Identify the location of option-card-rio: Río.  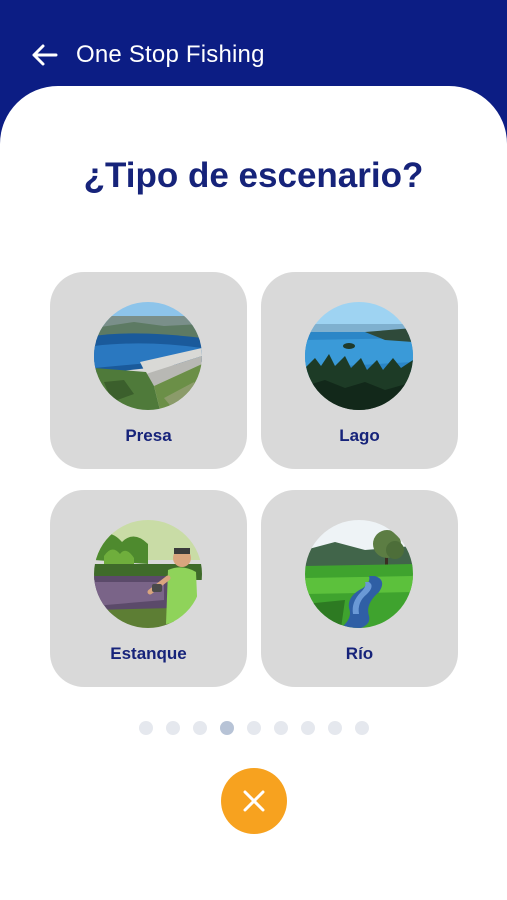
(359, 588).